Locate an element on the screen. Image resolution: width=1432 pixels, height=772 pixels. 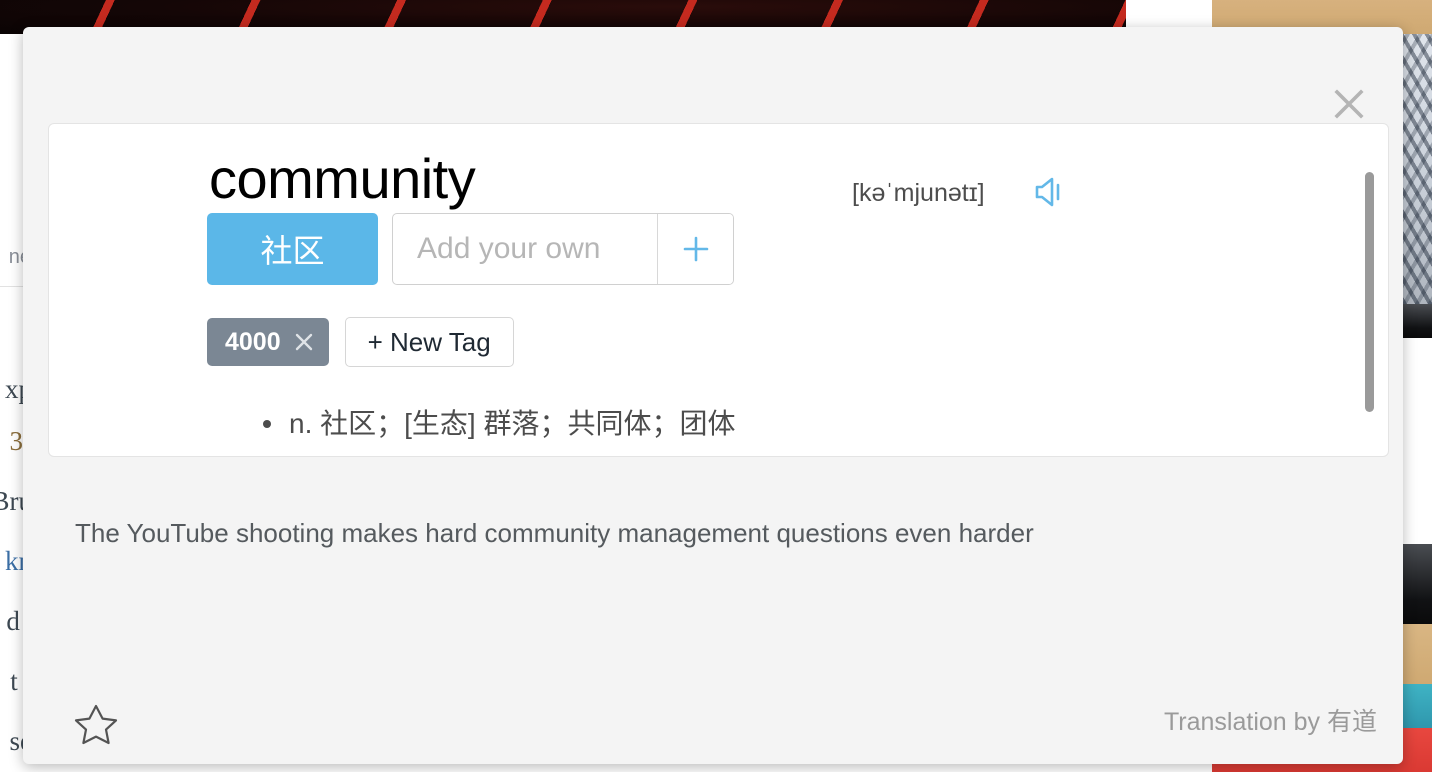
speaker-icon is located at coordinates (1051, 192).